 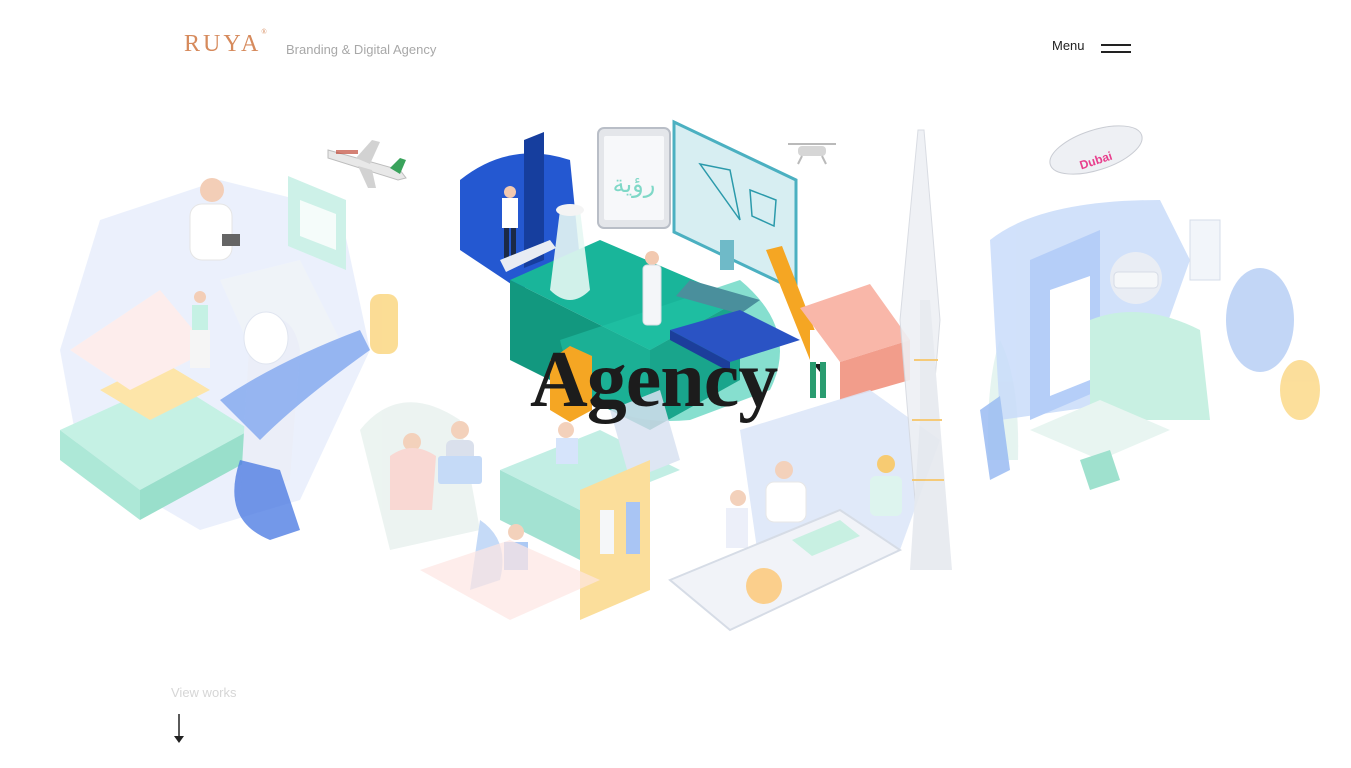 What do you see at coordinates (204, 692) in the screenshot?
I see `view-works-link: View works` at bounding box center [204, 692].